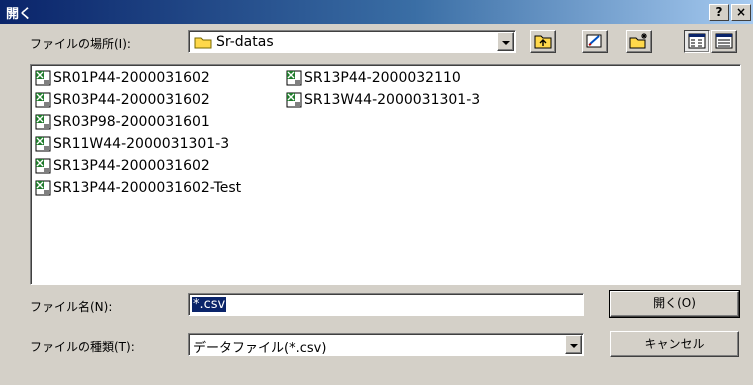  I want to click on list-item: SR03P98-2000031601, so click(122, 122).